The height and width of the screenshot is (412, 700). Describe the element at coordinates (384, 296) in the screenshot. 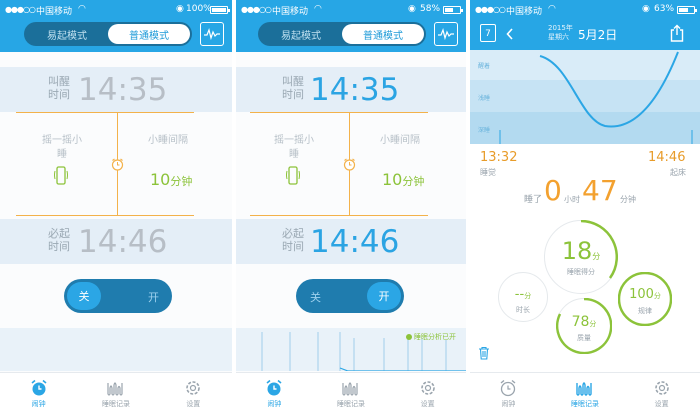

I see `toggle-knob-on: 开` at that location.